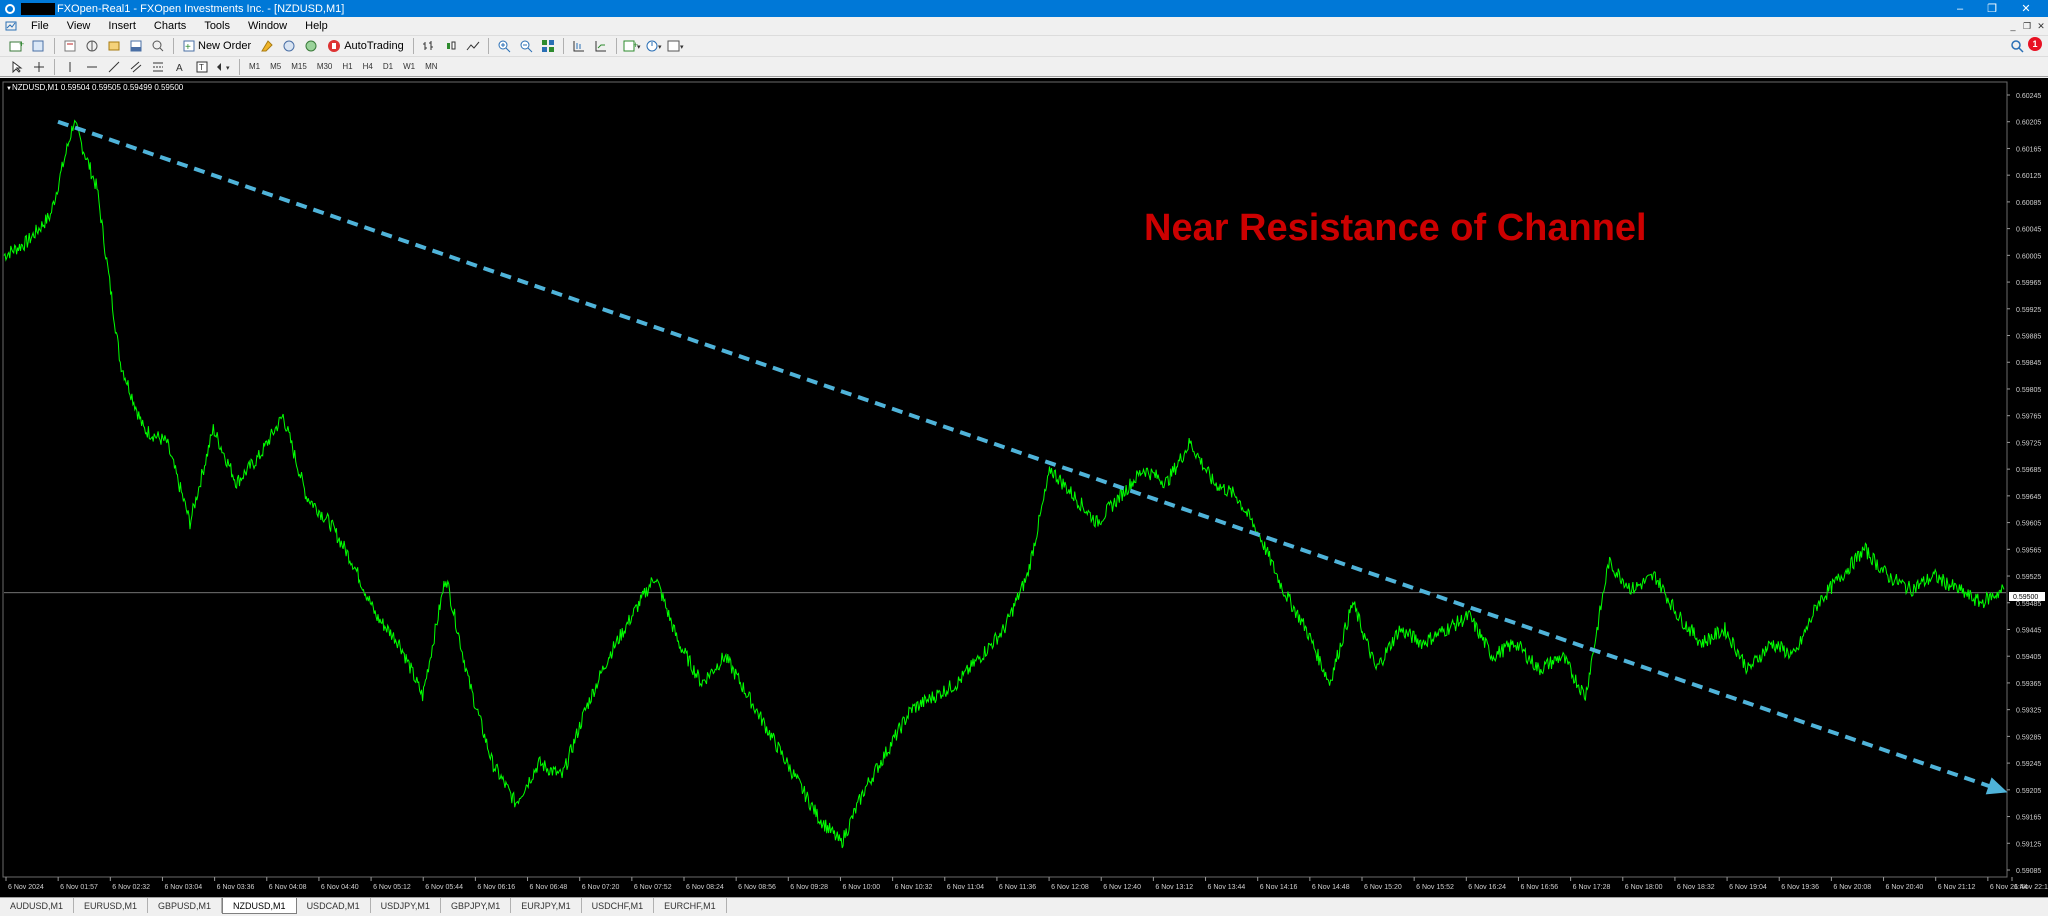 The height and width of the screenshot is (916, 2048). Describe the element at coordinates (39, 67) in the screenshot. I see `crosshair-icon` at that location.